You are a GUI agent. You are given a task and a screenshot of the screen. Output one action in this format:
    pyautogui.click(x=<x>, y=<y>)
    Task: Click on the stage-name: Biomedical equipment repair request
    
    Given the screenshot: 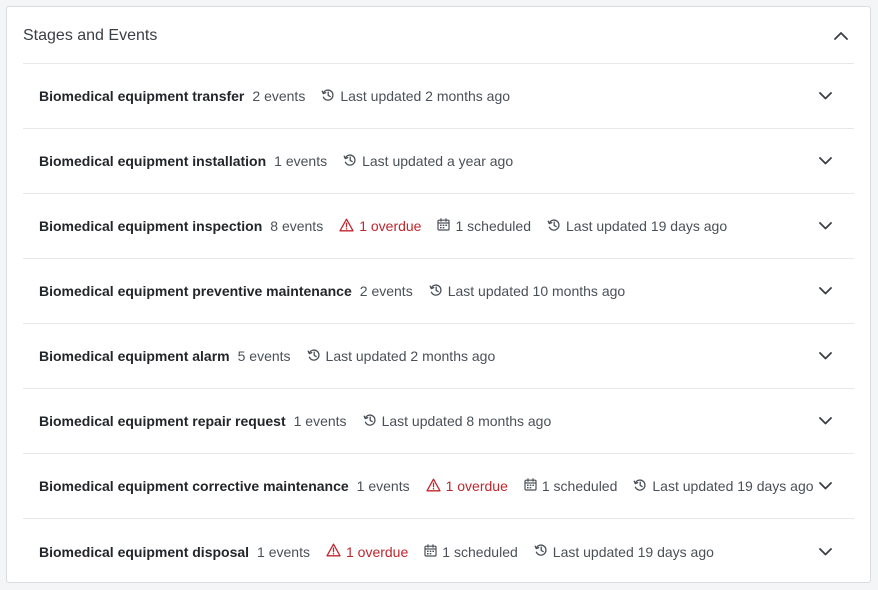 What is the action you would take?
    pyautogui.click(x=162, y=421)
    